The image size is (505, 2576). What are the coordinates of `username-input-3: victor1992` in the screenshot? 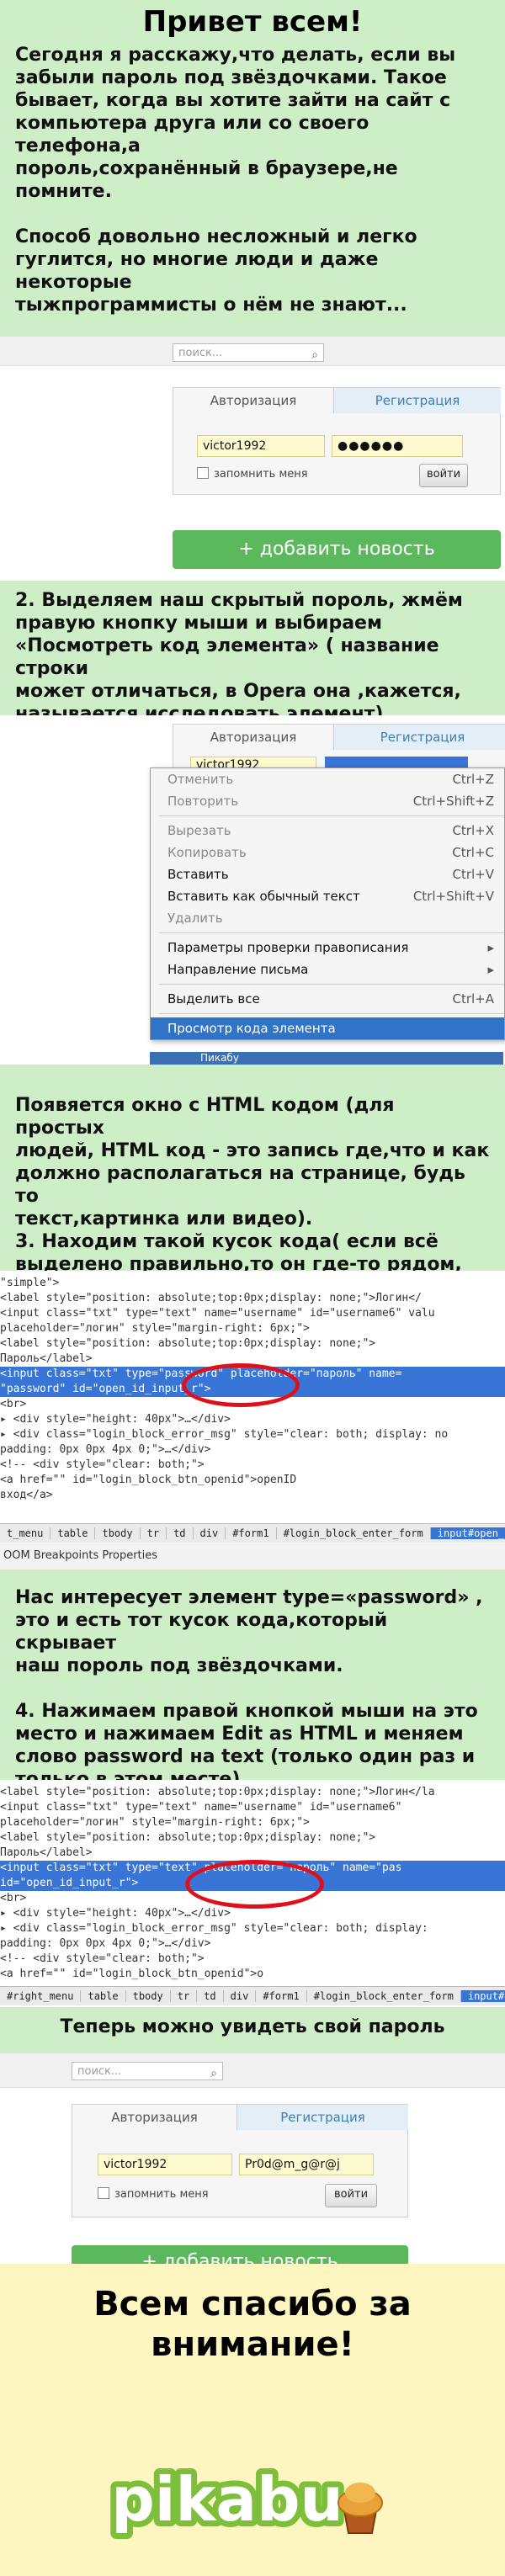 It's located at (165, 2164).